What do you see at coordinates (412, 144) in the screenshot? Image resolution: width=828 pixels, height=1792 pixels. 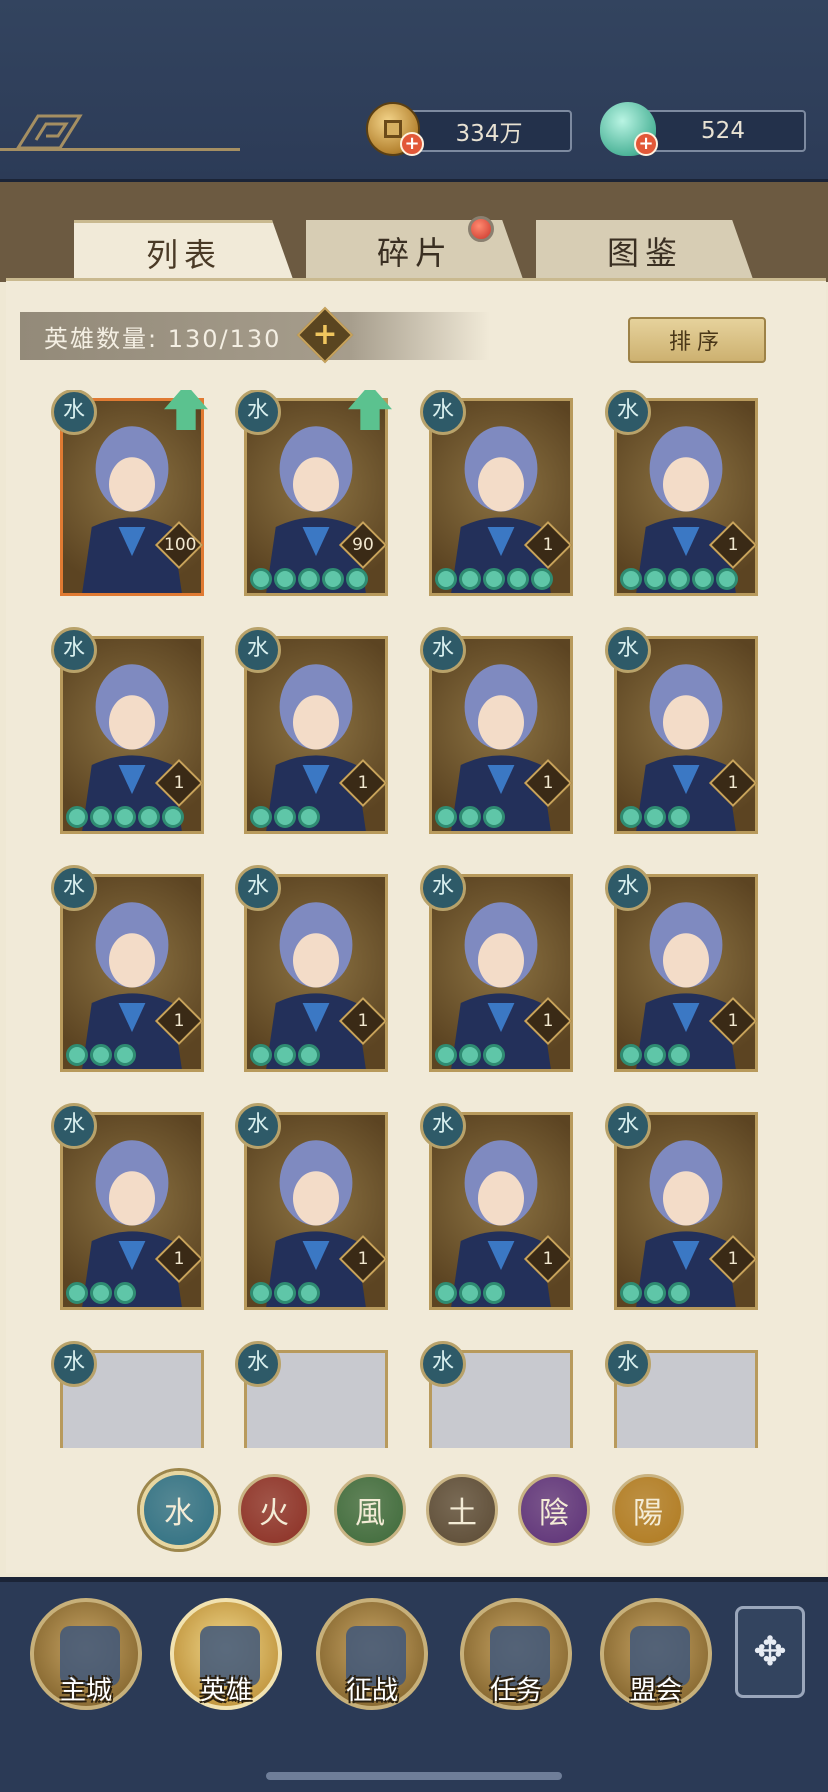 I see `add-coins-button: +` at bounding box center [412, 144].